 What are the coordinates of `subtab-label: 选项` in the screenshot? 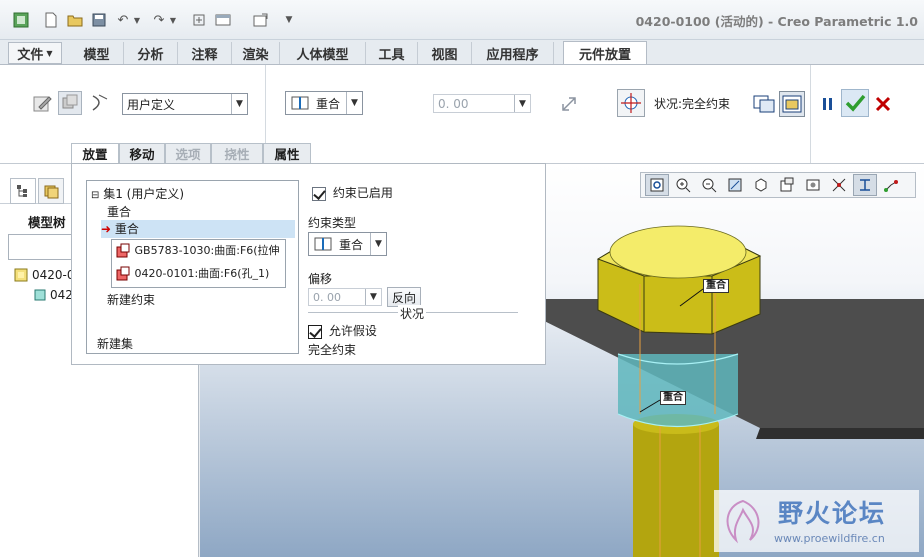 It's located at (188, 154).